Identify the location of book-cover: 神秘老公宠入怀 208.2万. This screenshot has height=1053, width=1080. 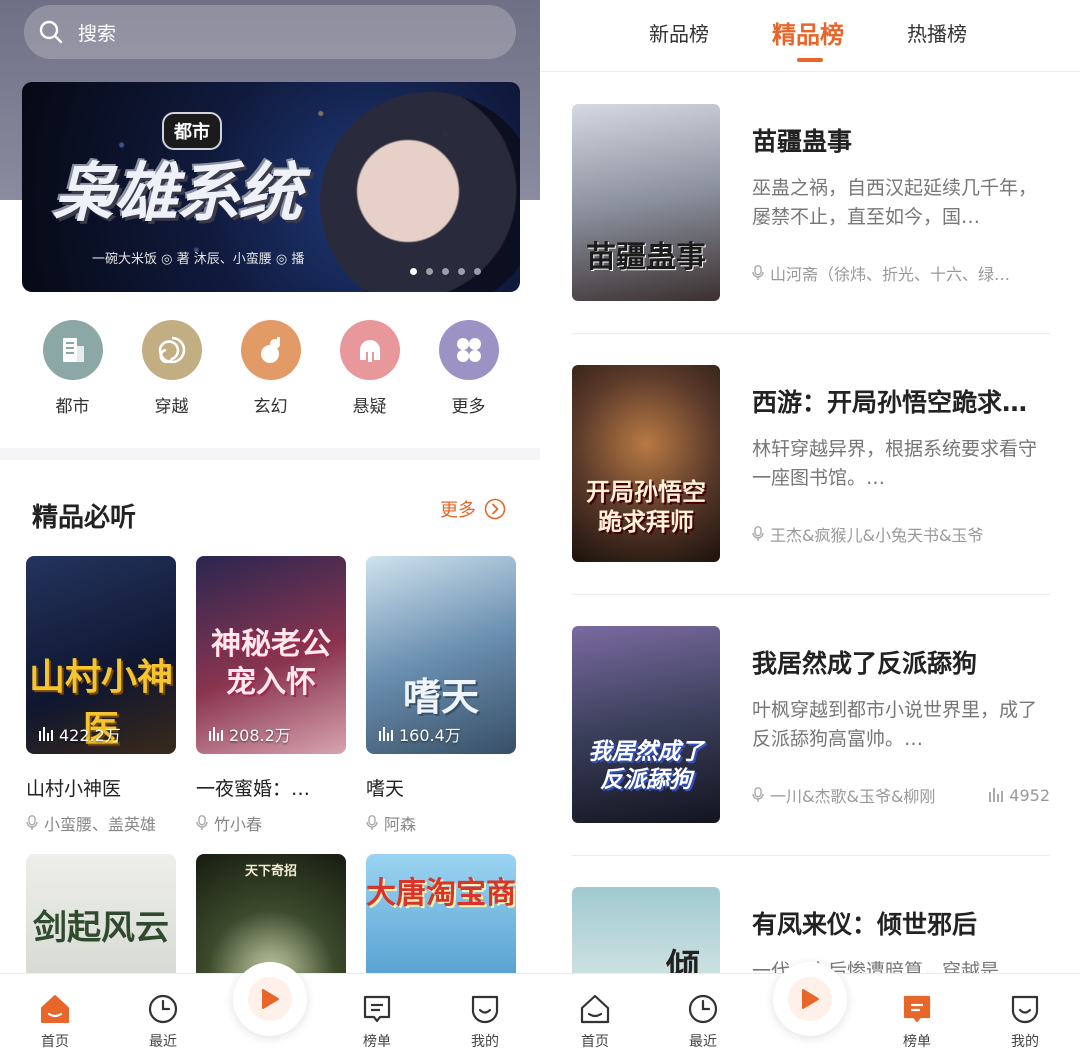
(271, 655).